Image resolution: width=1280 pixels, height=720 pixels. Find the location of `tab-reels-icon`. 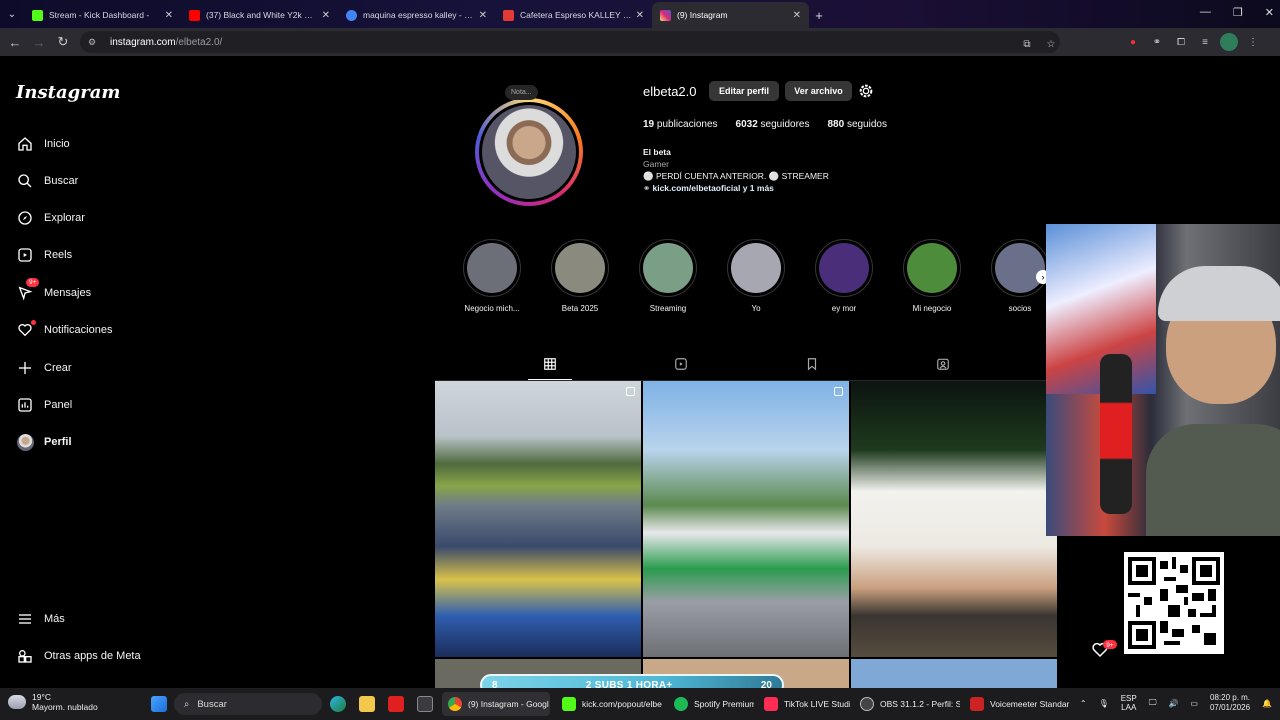

tab-reels-icon is located at coordinates (681, 364).